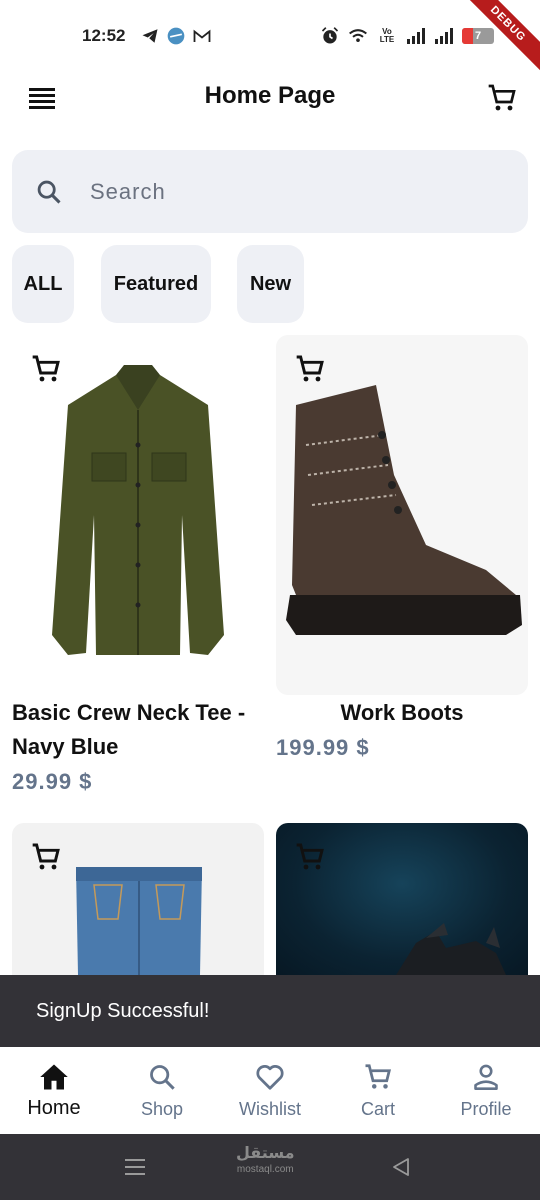 This screenshot has width=540, height=1200. I want to click on cart-button, so click(502, 98).